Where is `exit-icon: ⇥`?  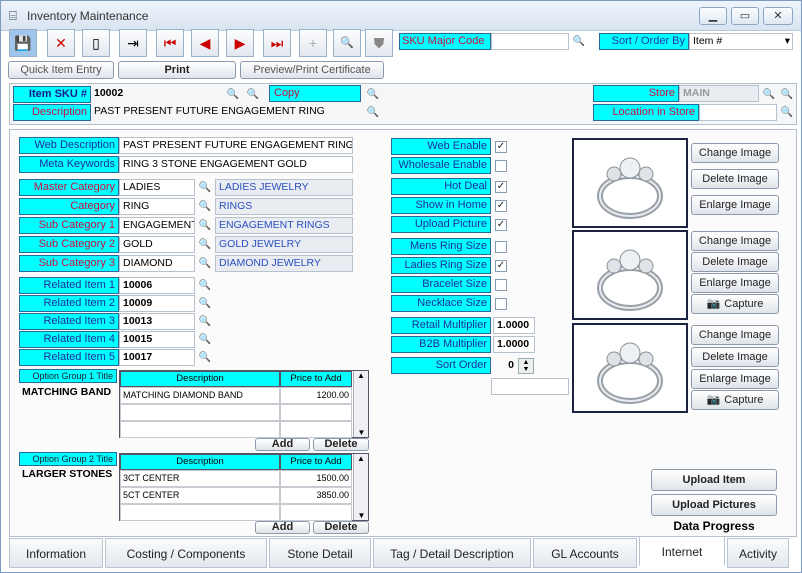
exit-icon: ⇥ is located at coordinates (133, 43).